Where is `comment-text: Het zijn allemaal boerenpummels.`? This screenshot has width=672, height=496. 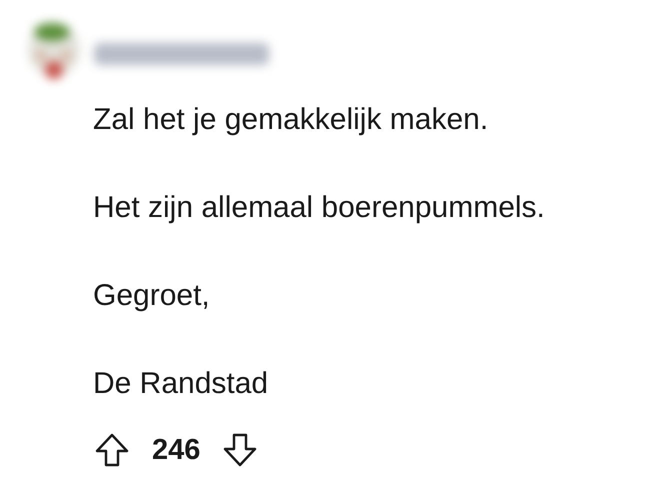
comment-text: Het zijn allemaal boerenpummels. is located at coordinates (319, 208).